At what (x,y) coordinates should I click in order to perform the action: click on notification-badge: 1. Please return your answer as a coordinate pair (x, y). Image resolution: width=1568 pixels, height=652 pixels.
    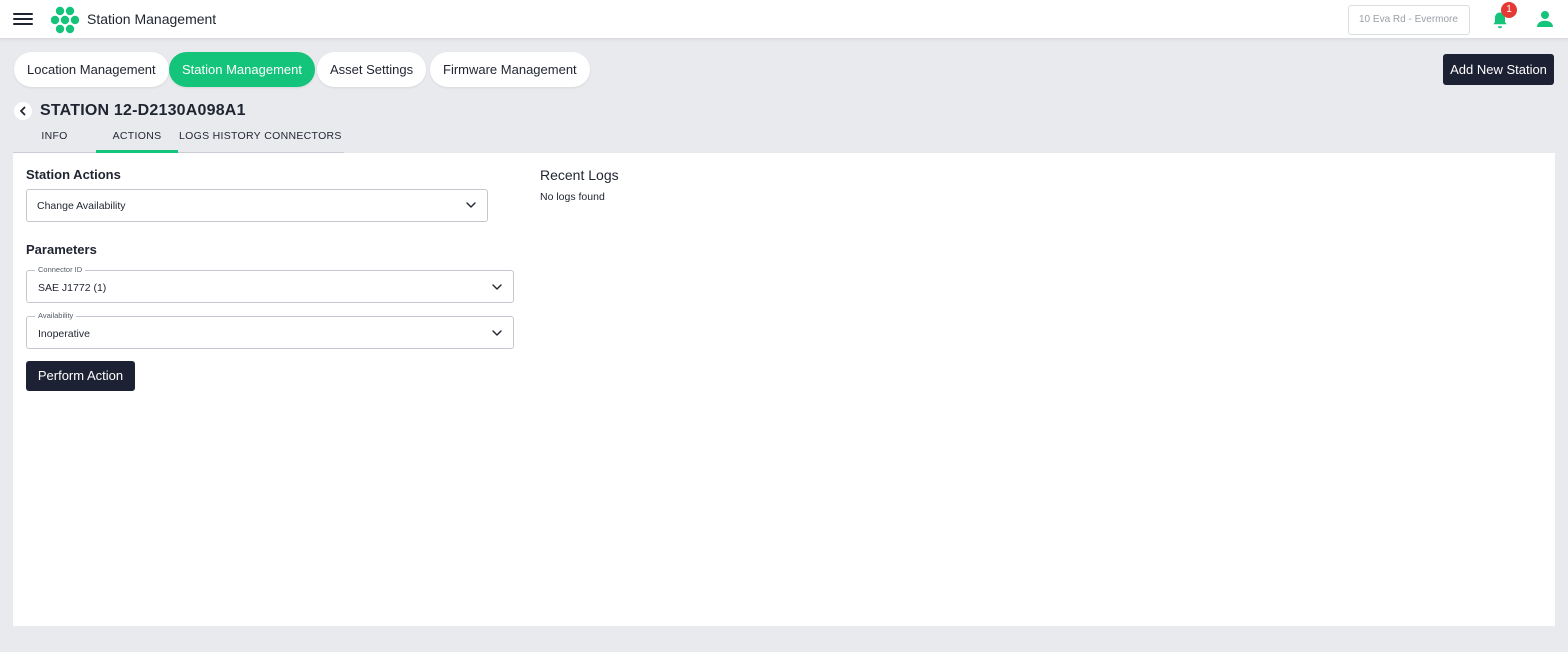
    Looking at the image, I should click on (1509, 10).